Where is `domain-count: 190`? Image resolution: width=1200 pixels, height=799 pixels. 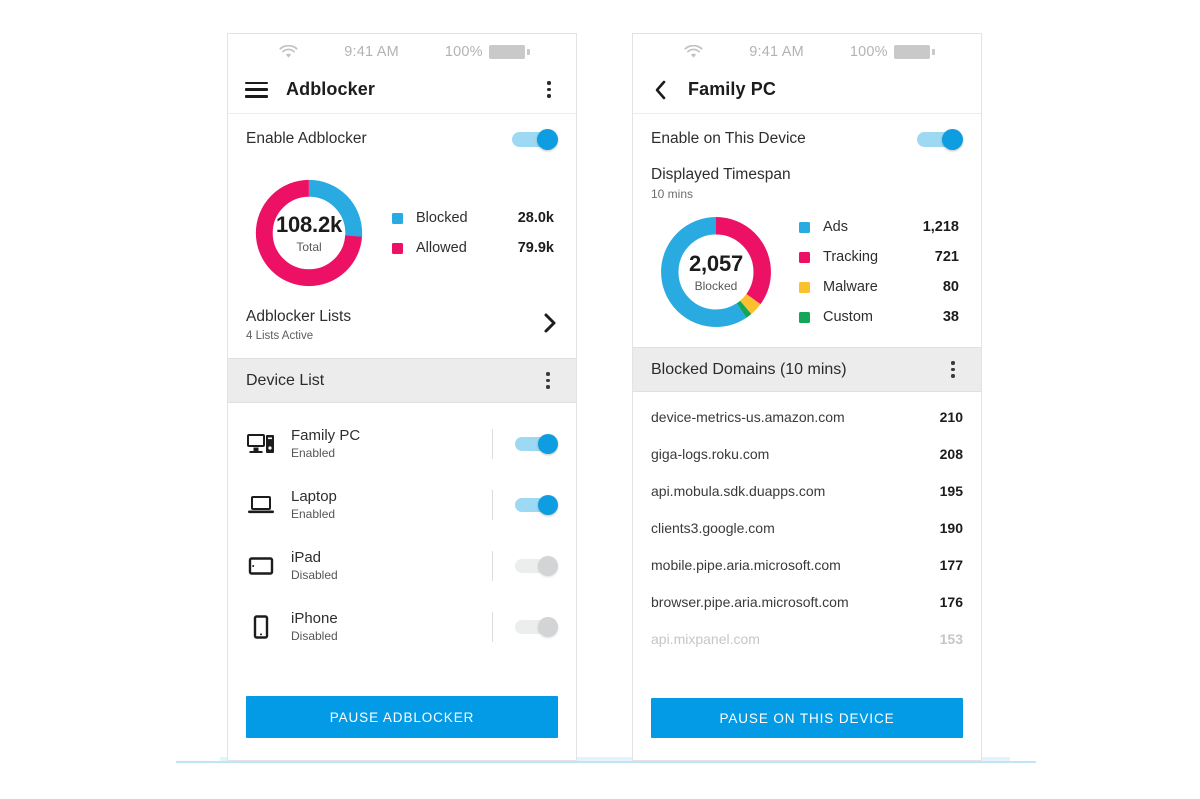 domain-count: 190 is located at coordinates (951, 527).